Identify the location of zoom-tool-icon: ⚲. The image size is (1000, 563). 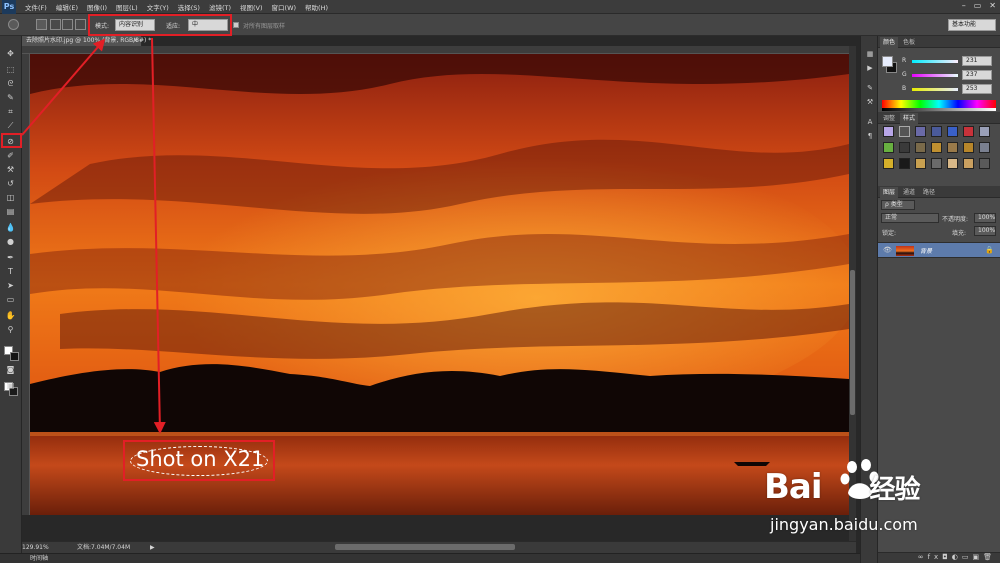
(10, 329).